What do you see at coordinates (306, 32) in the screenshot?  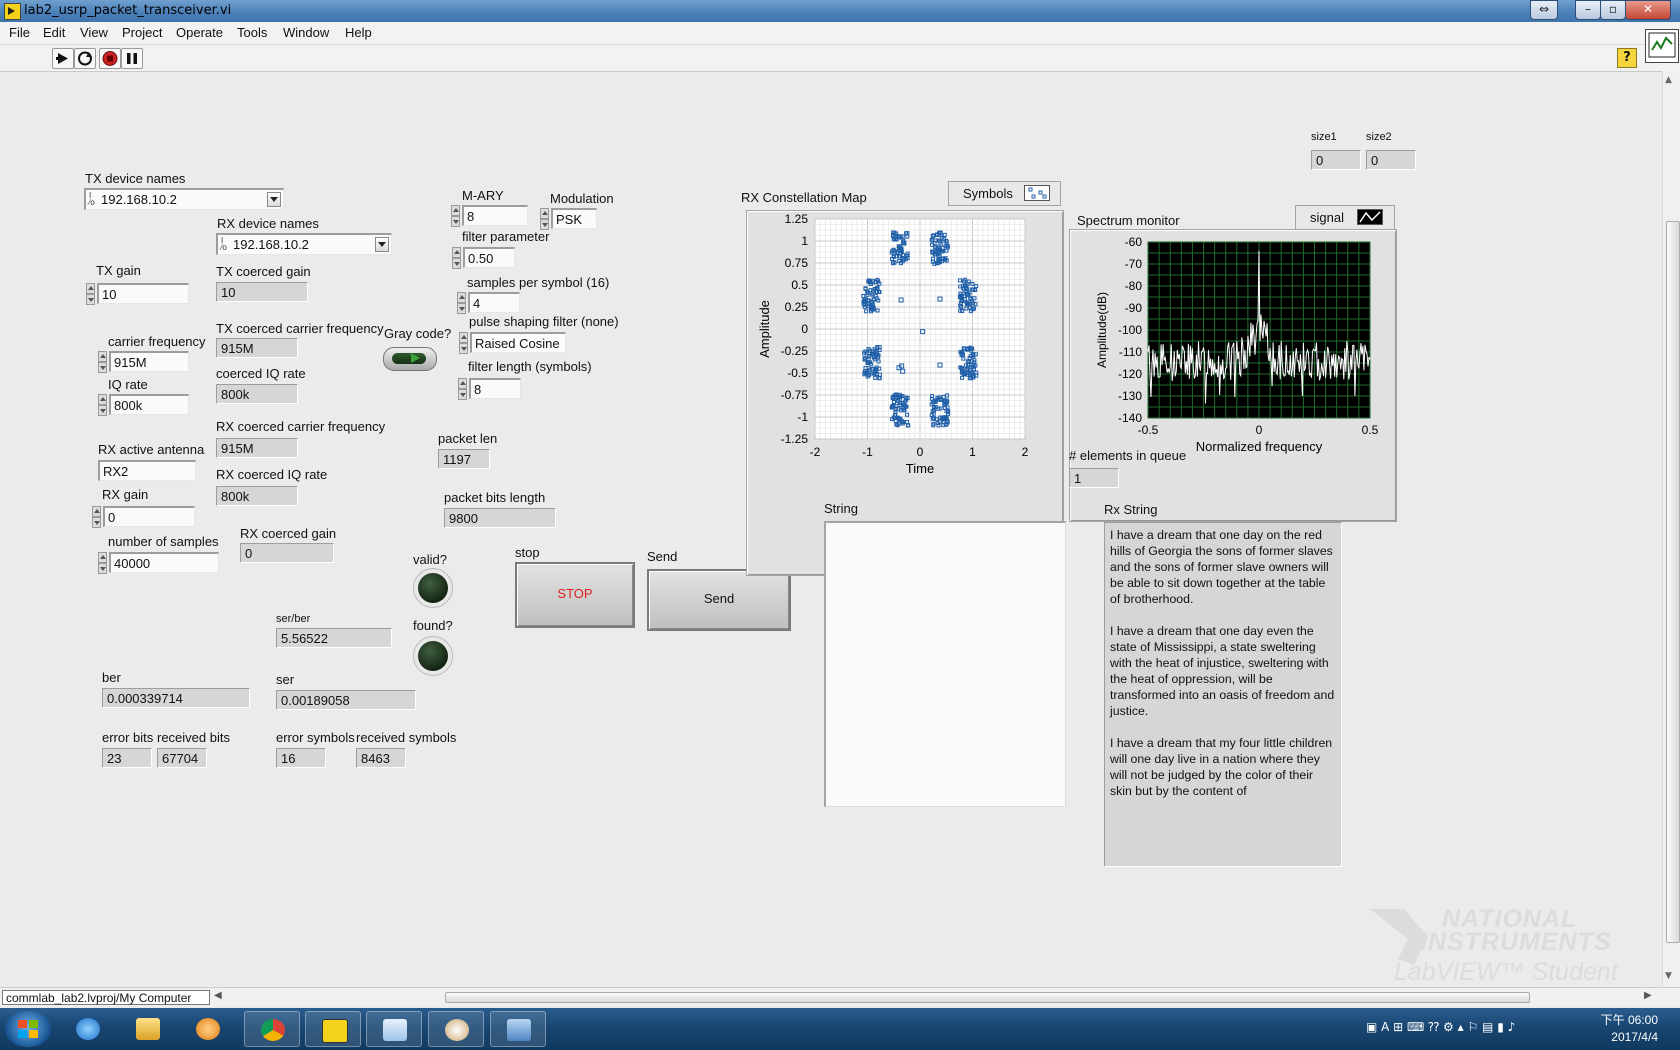 I see `menu-window: Window` at bounding box center [306, 32].